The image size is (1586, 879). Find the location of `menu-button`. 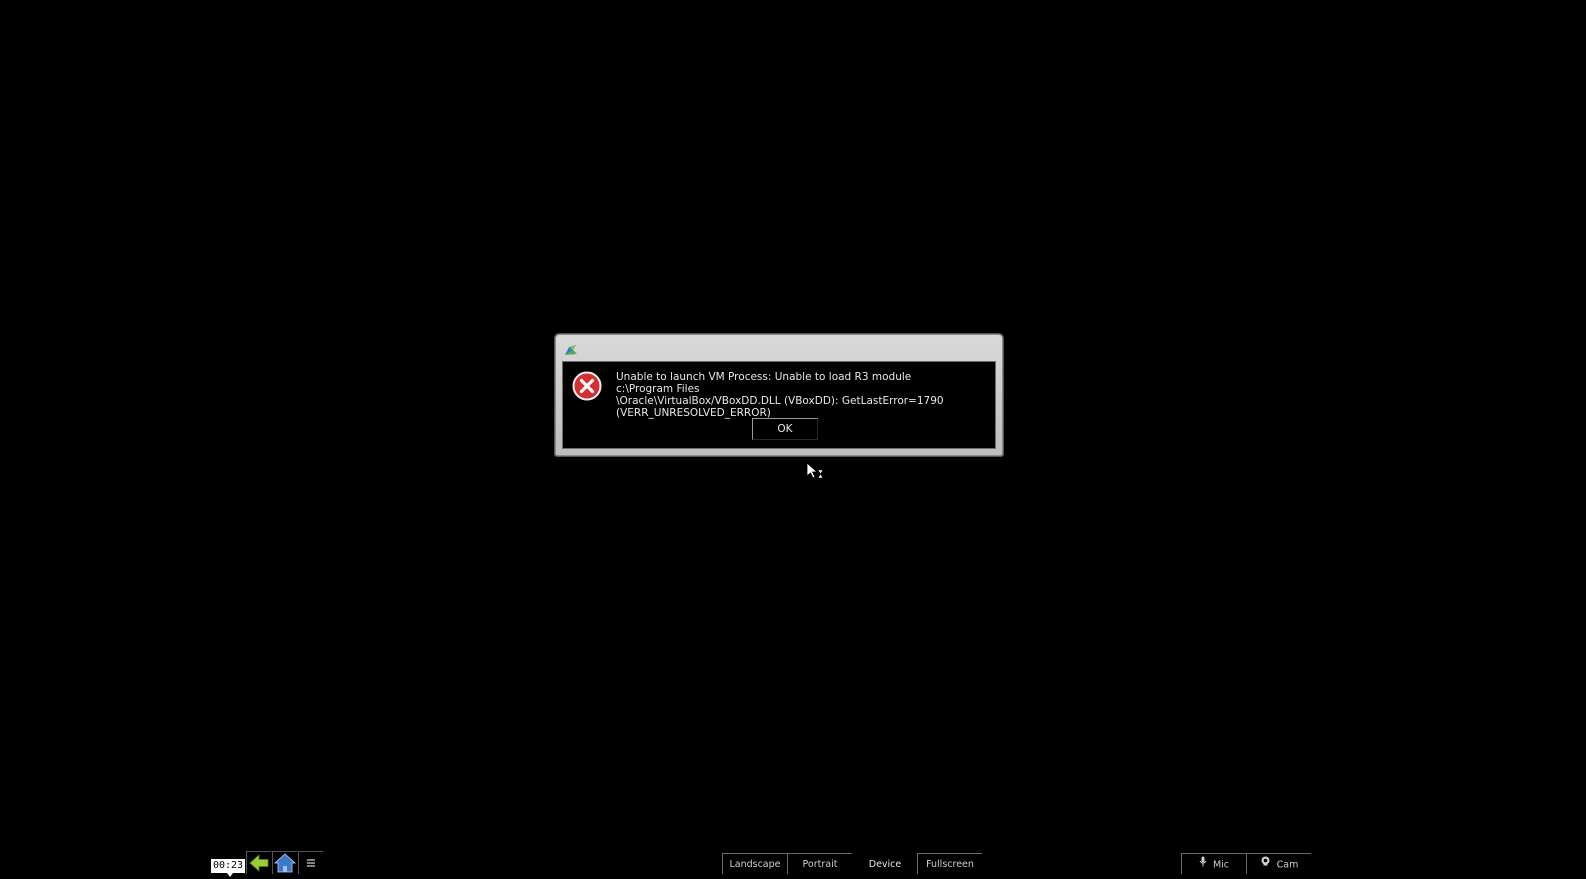

menu-button is located at coordinates (310, 862).